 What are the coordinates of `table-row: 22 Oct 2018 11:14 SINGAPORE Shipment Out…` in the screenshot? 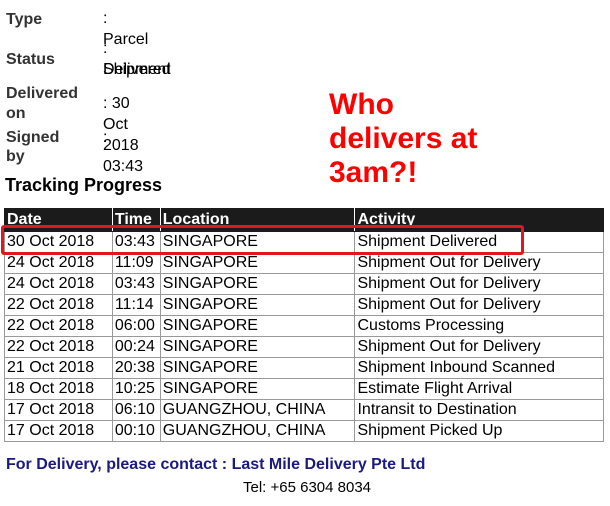 It's located at (304, 305).